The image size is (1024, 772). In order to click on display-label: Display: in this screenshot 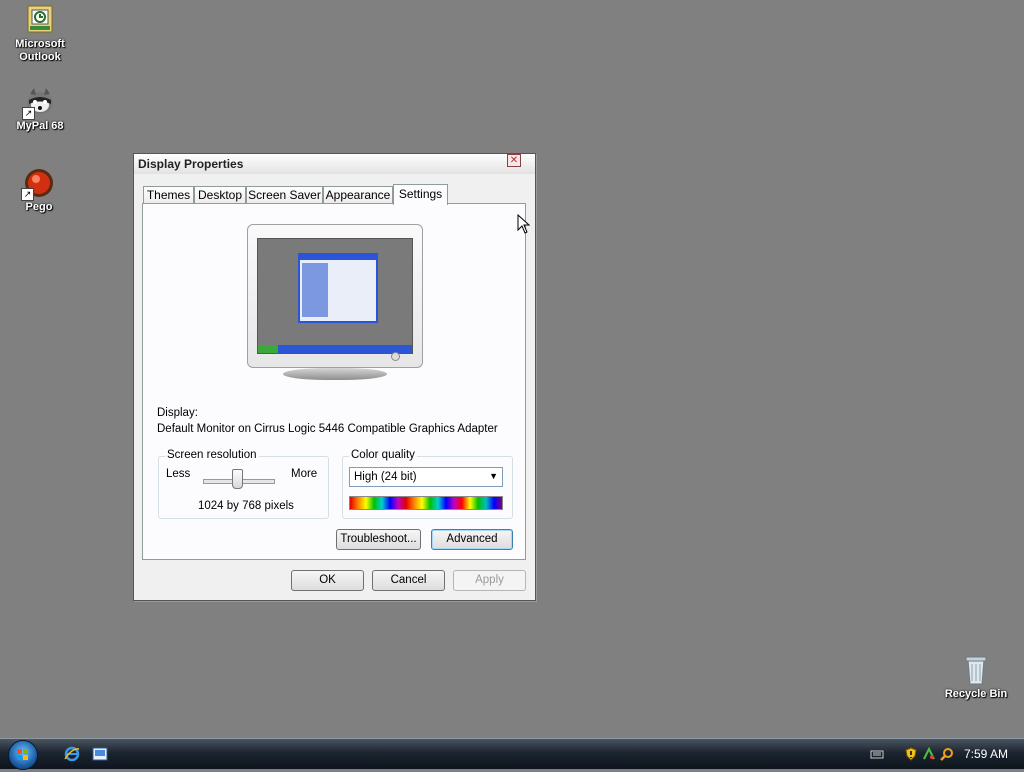, I will do `click(177, 413)`.